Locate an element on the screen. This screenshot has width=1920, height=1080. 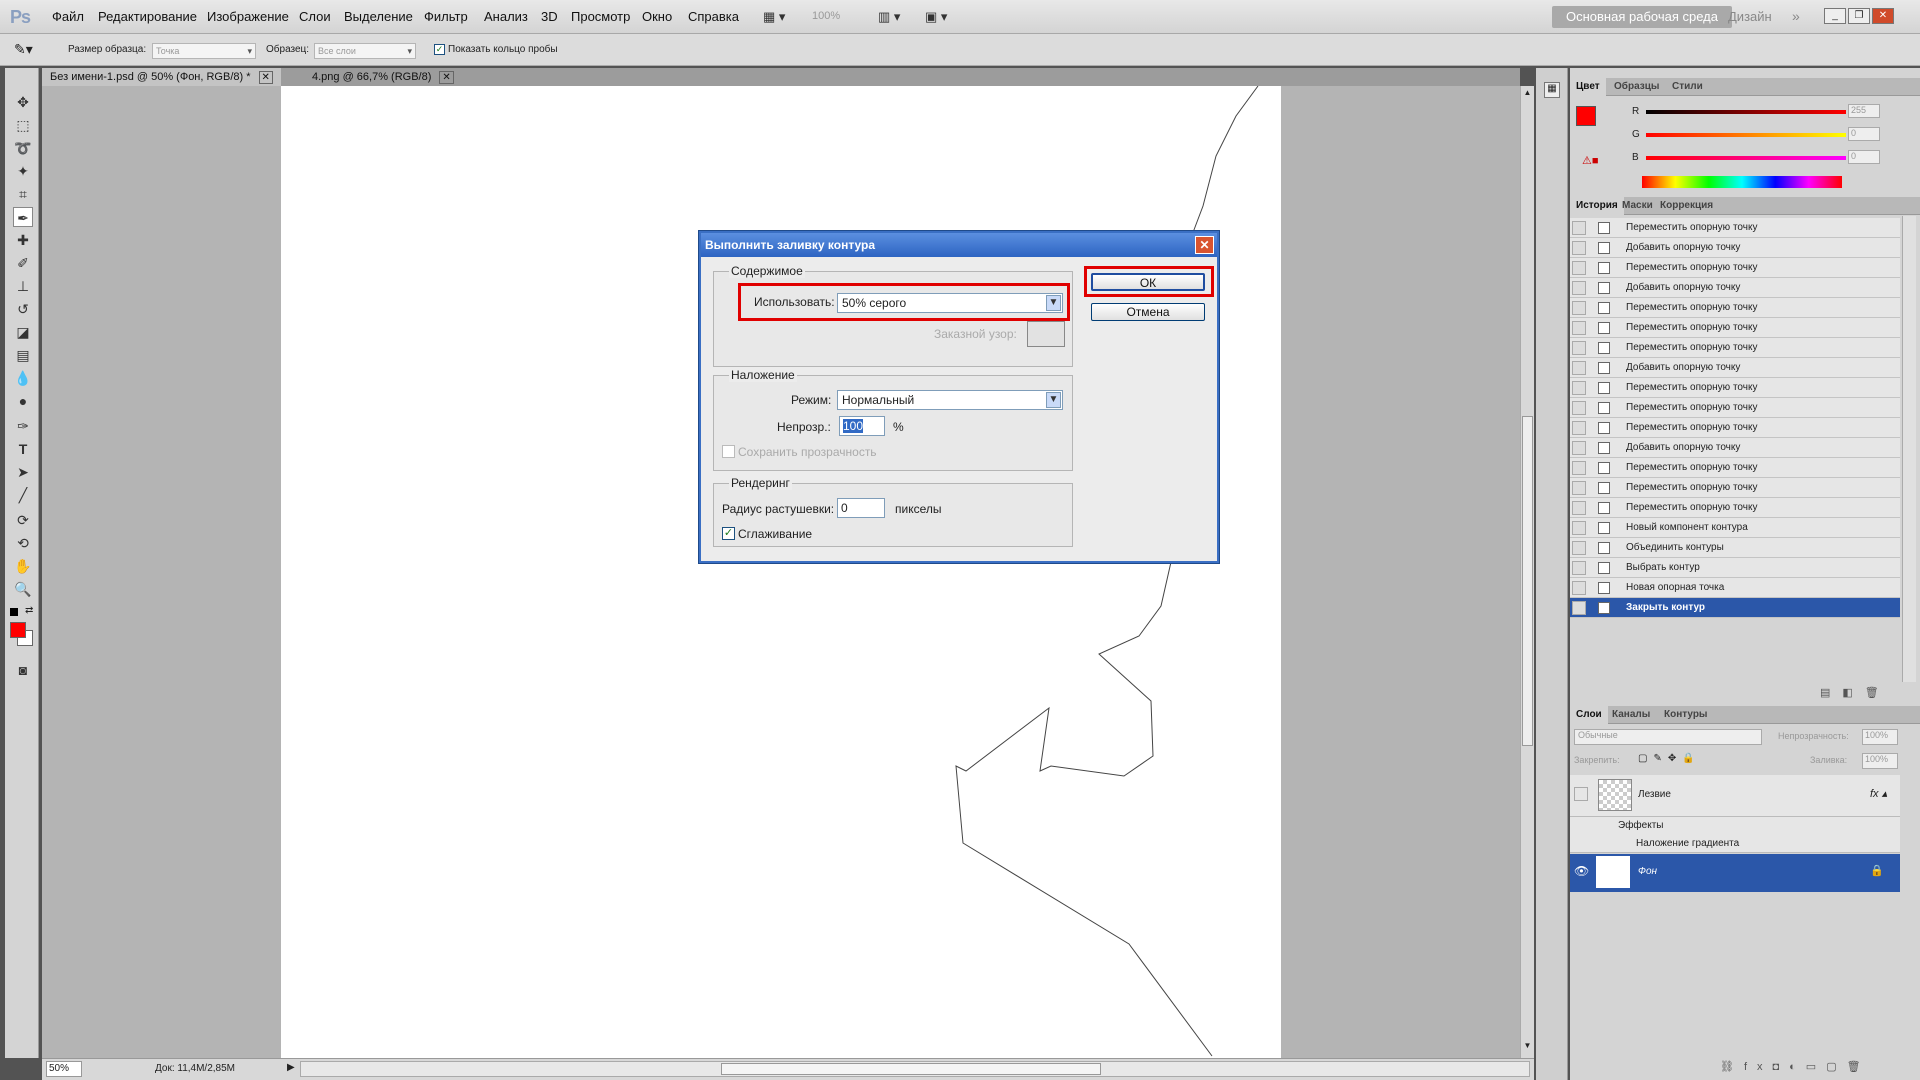
history-item: Новая опорная точка is located at coordinates (1735, 588).